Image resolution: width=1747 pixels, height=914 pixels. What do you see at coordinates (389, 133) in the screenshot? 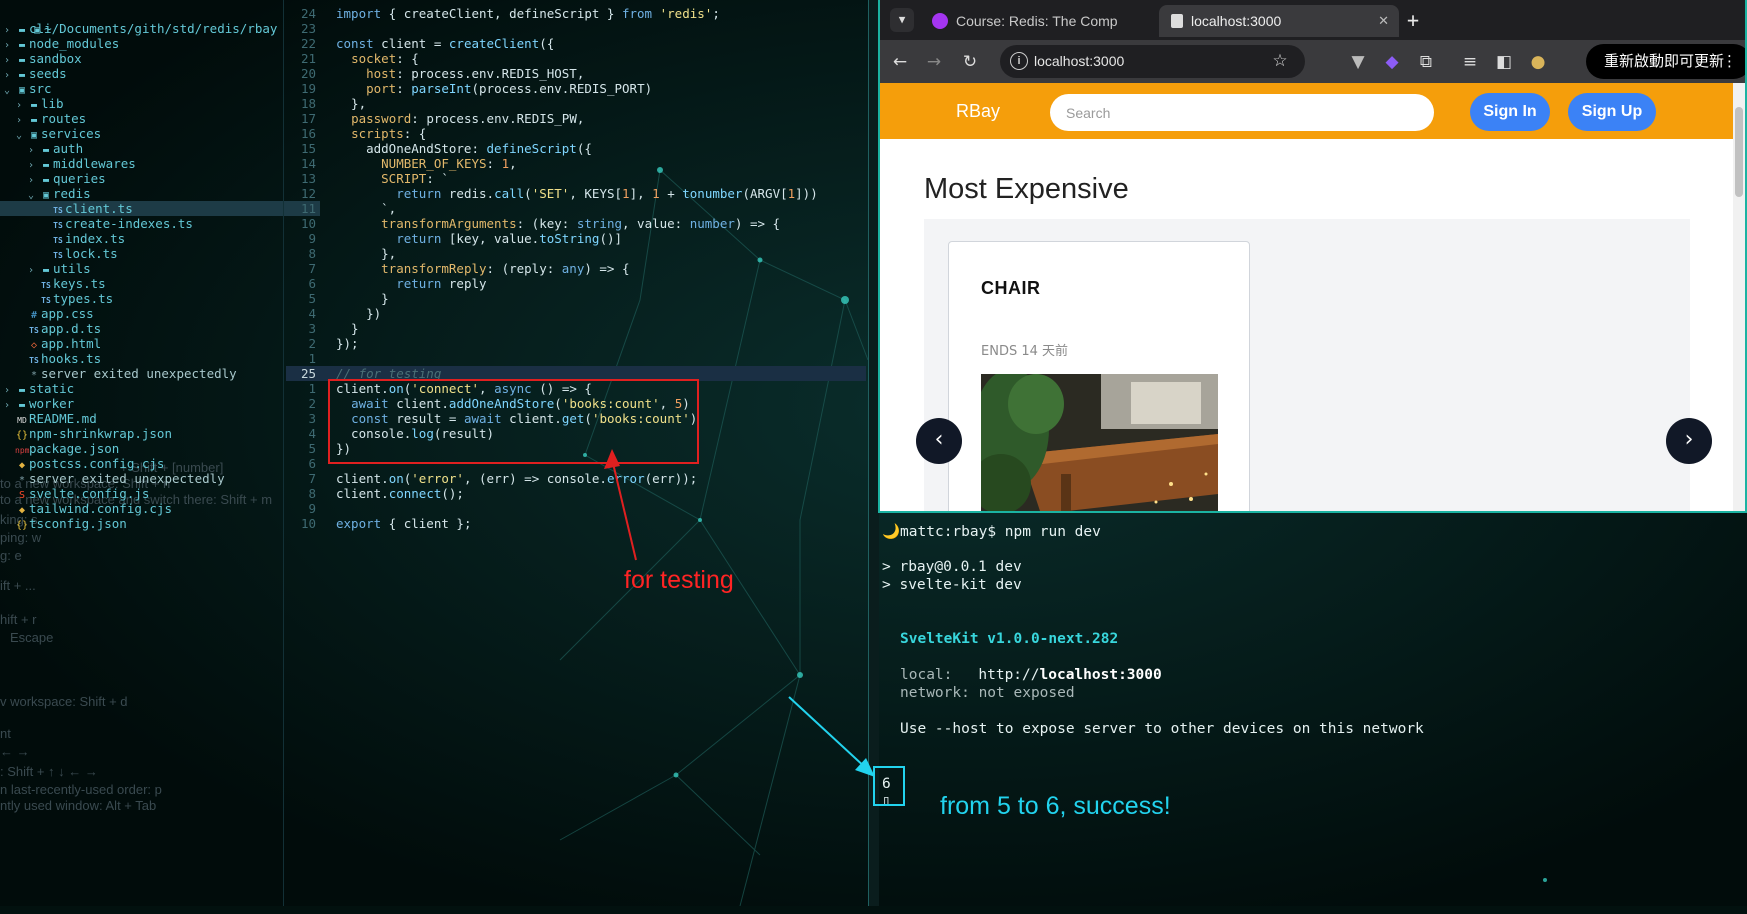
I see `code-text: scripts: {` at bounding box center [389, 133].